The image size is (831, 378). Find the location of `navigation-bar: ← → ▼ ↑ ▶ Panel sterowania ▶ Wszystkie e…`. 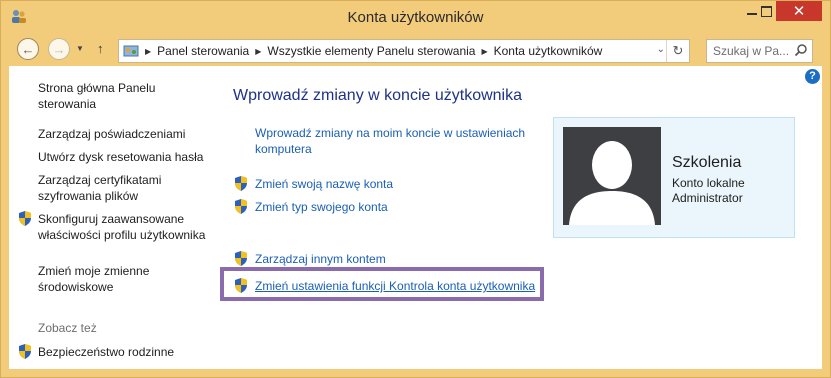

navigation-bar: ← → ▼ ↑ ▶ Panel sterowania ▶ Wszystkie e… is located at coordinates (415, 49).